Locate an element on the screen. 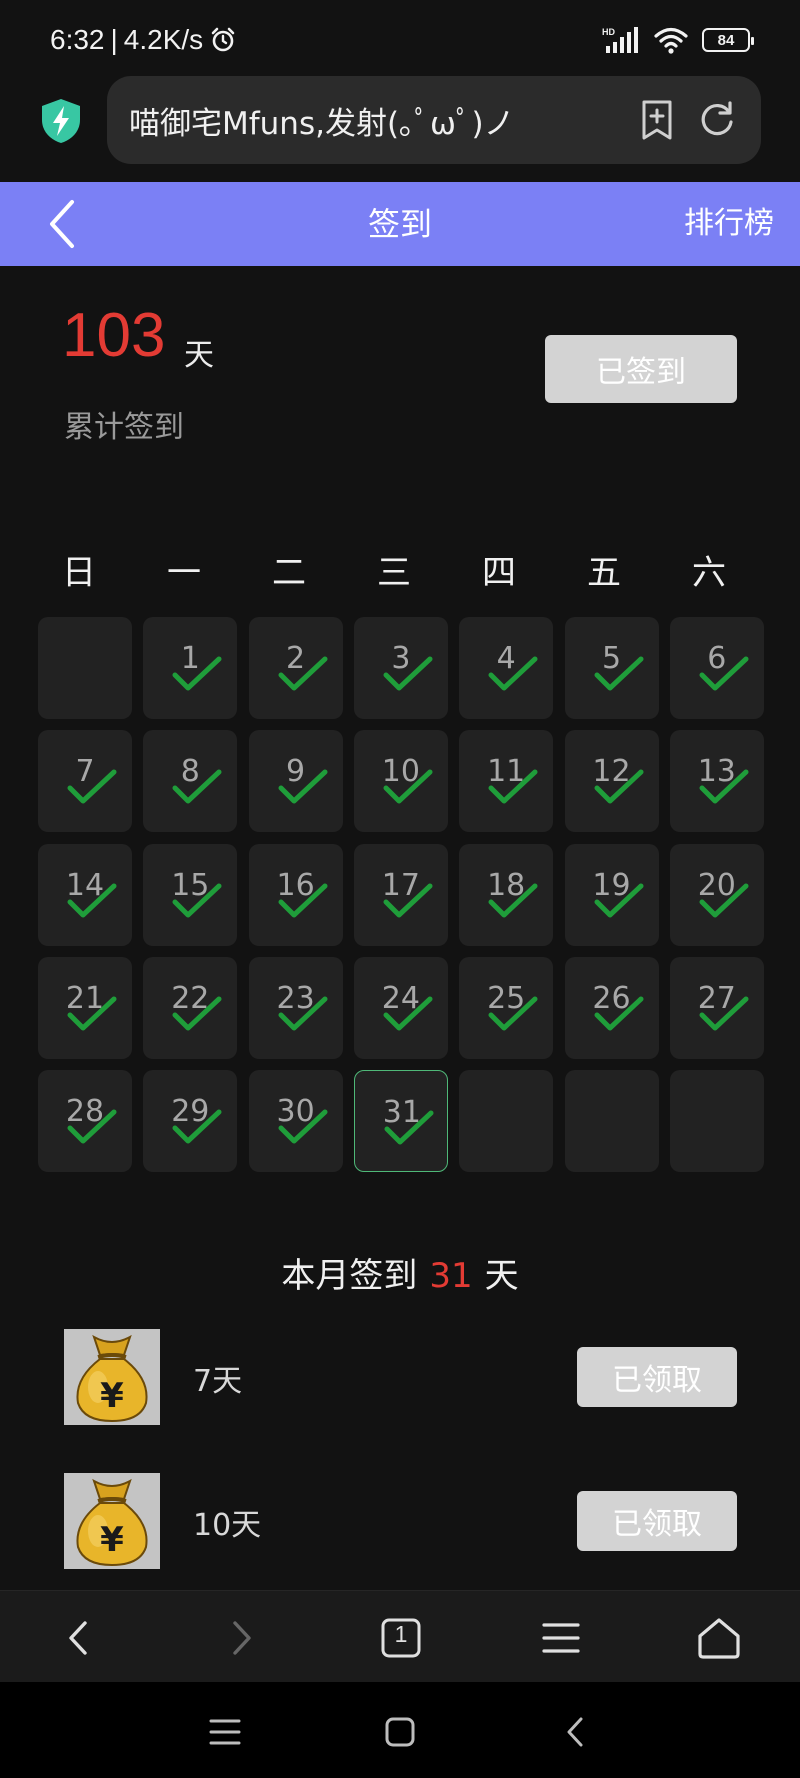 Image resolution: width=800 pixels, height=1778 pixels. calendar-day: 26 is located at coordinates (611, 1007).